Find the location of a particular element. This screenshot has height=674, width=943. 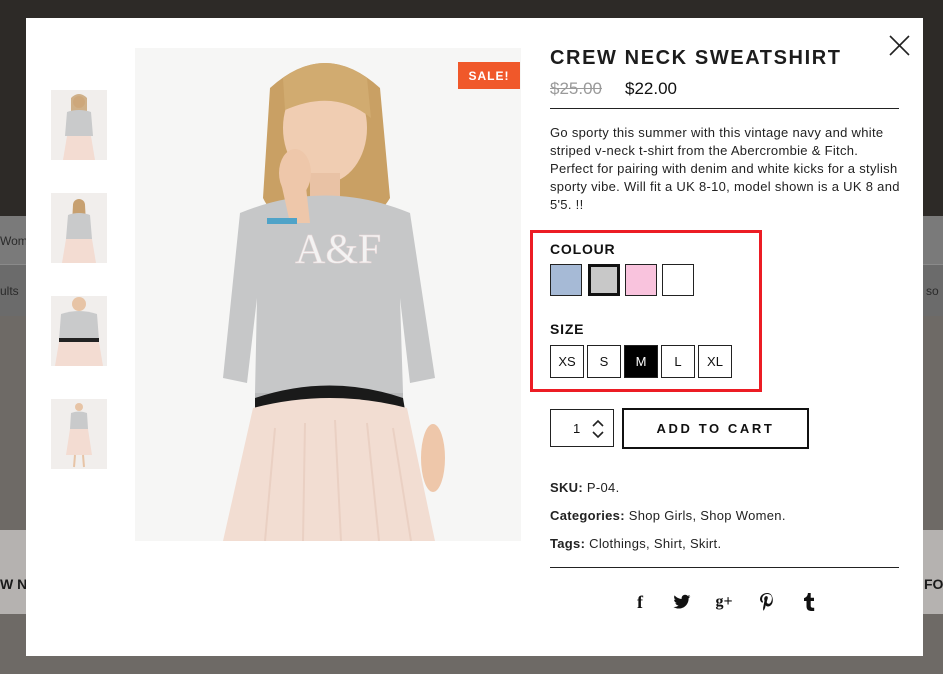

tags-line: Tags: Clothings, Shirt, Skirt. is located at coordinates (636, 543).